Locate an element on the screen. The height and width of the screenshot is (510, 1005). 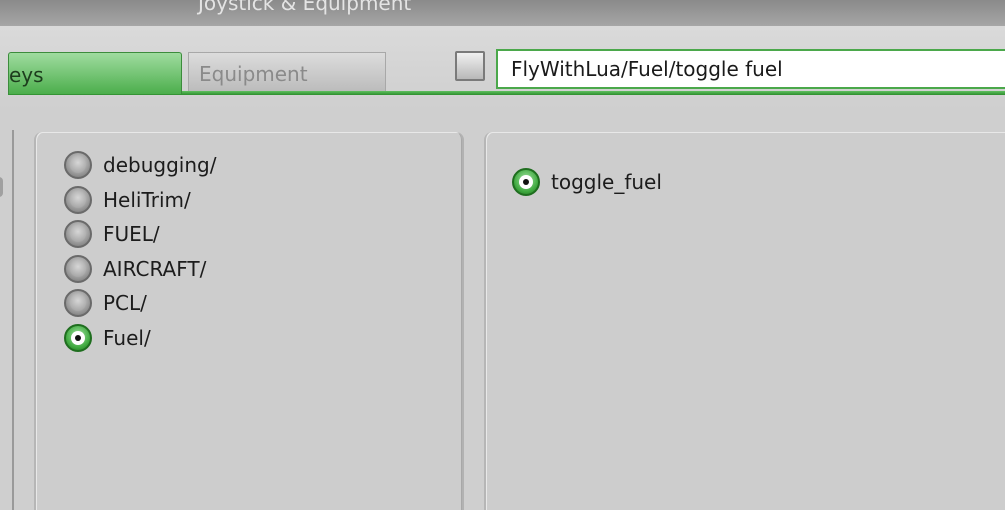
folder-item-helitrim: HeliTrim/ is located at coordinates (140, 200).